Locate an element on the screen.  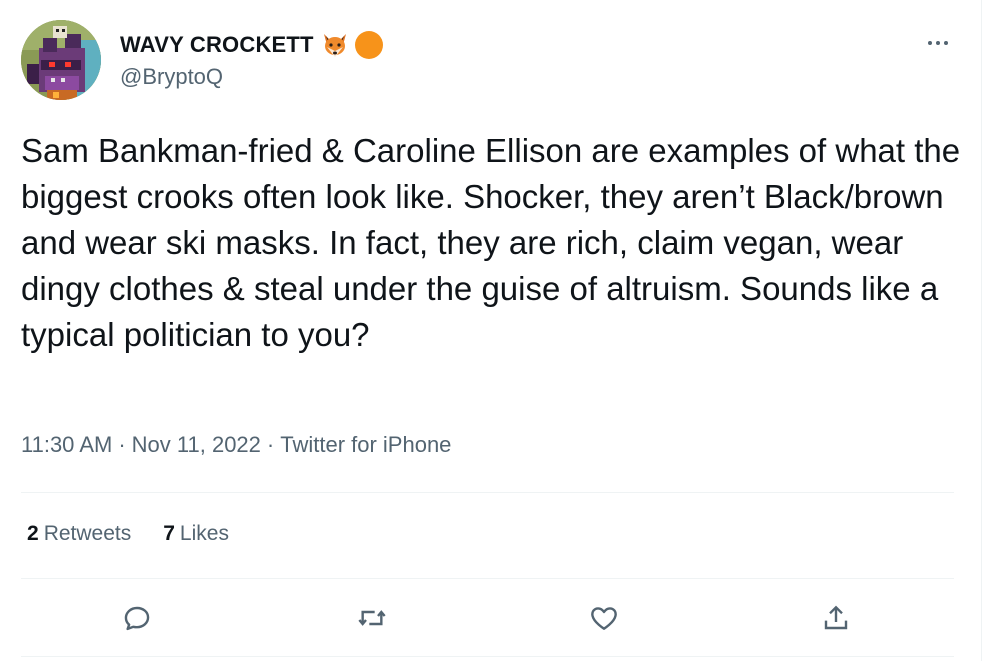
share-button is located at coordinates (836, 618).